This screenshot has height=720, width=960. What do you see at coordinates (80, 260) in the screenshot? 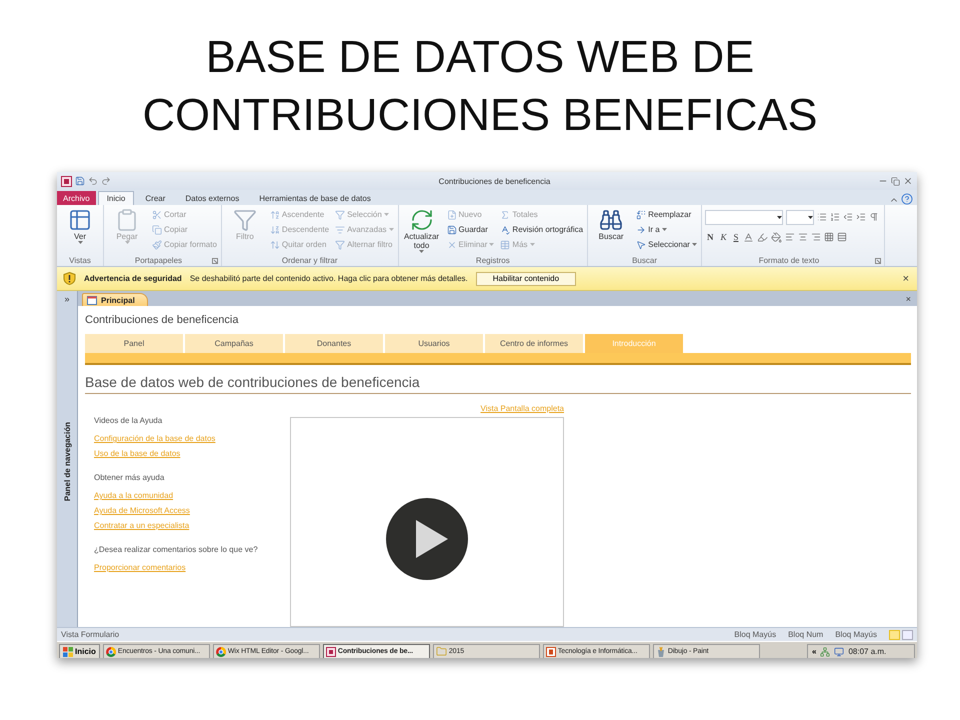
I see `group-label: Vistas` at bounding box center [80, 260].